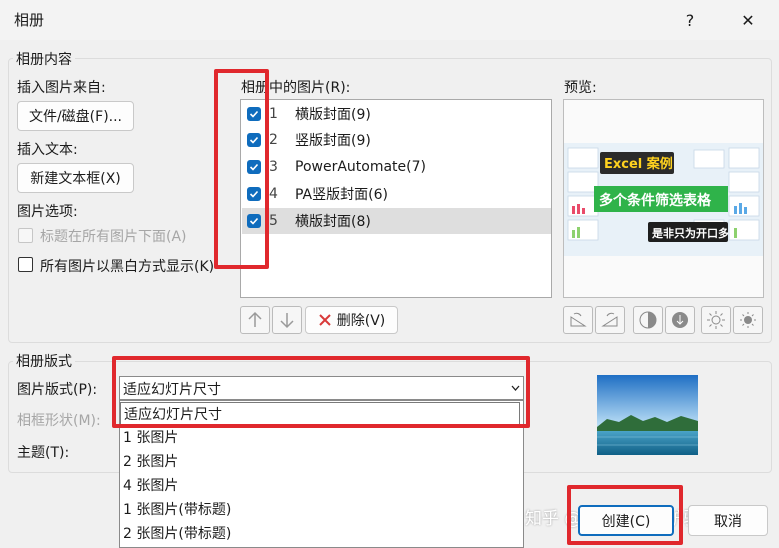  I want to click on rotate-left-button, so click(578, 320).